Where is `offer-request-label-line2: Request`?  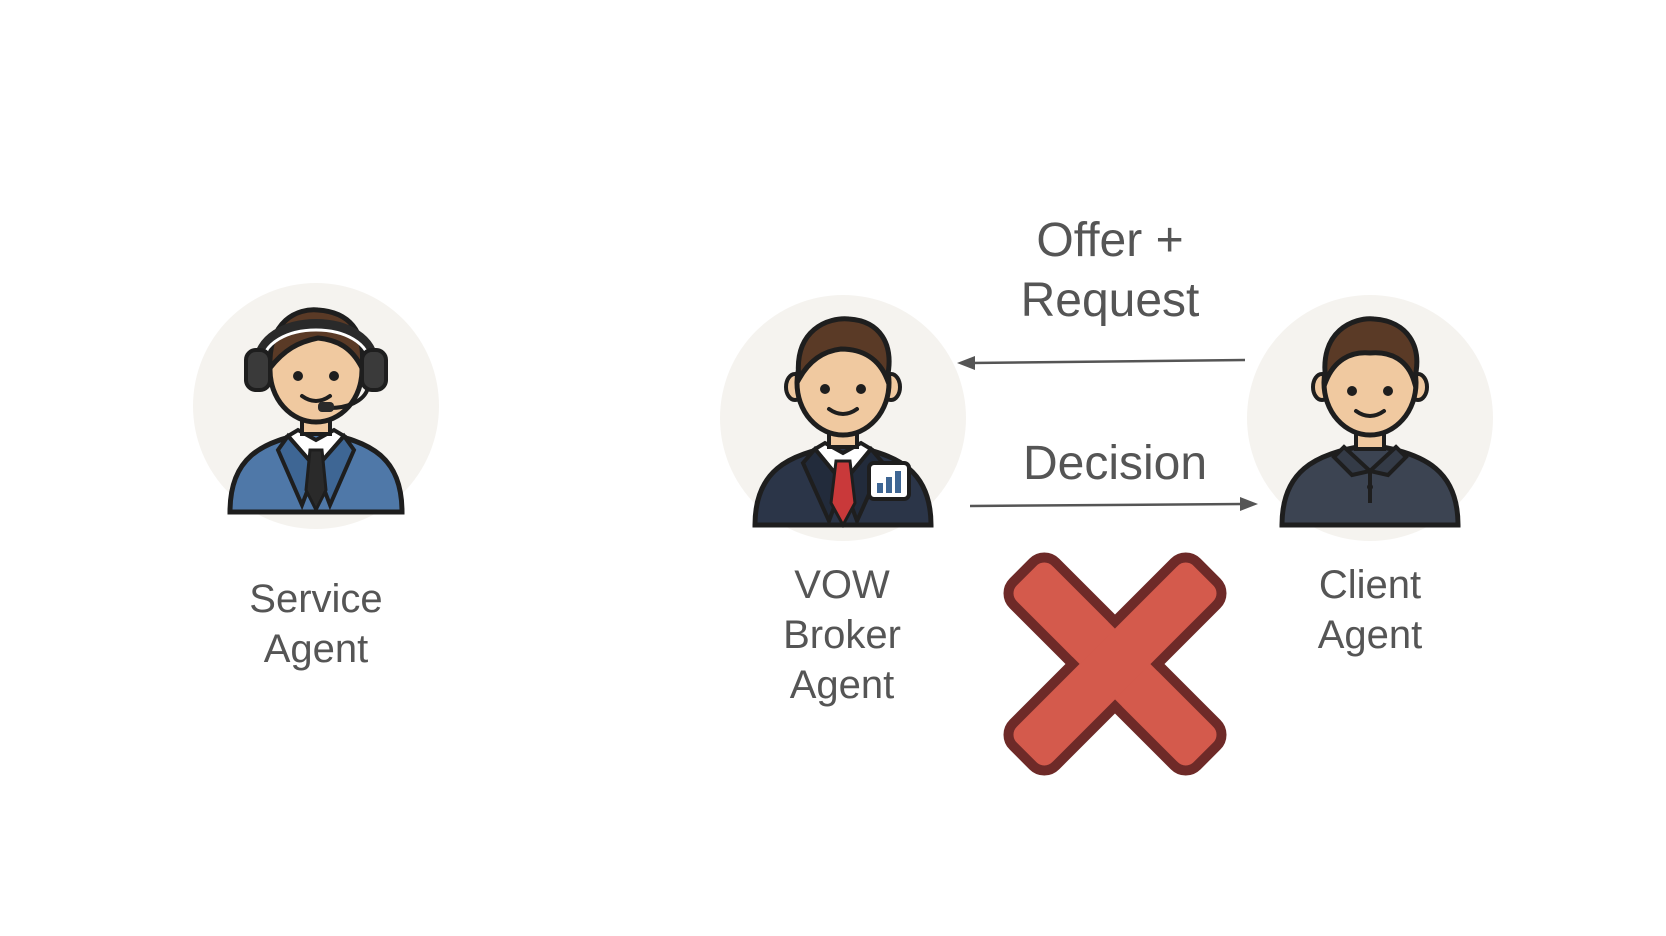
offer-request-label-line2: Request is located at coordinates (1110, 300).